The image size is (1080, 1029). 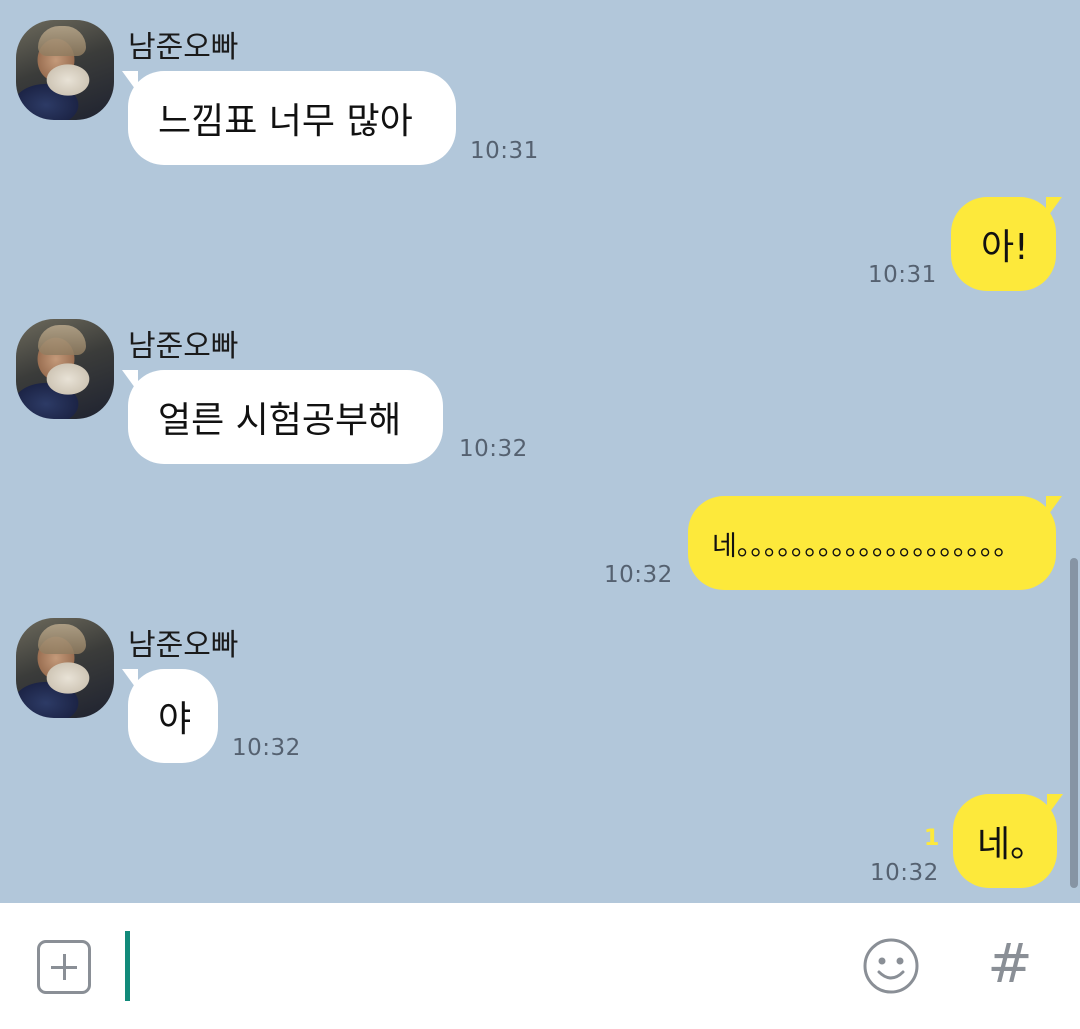 I want to click on message-text: 느낌표 너무 많아, so click(x=285, y=121).